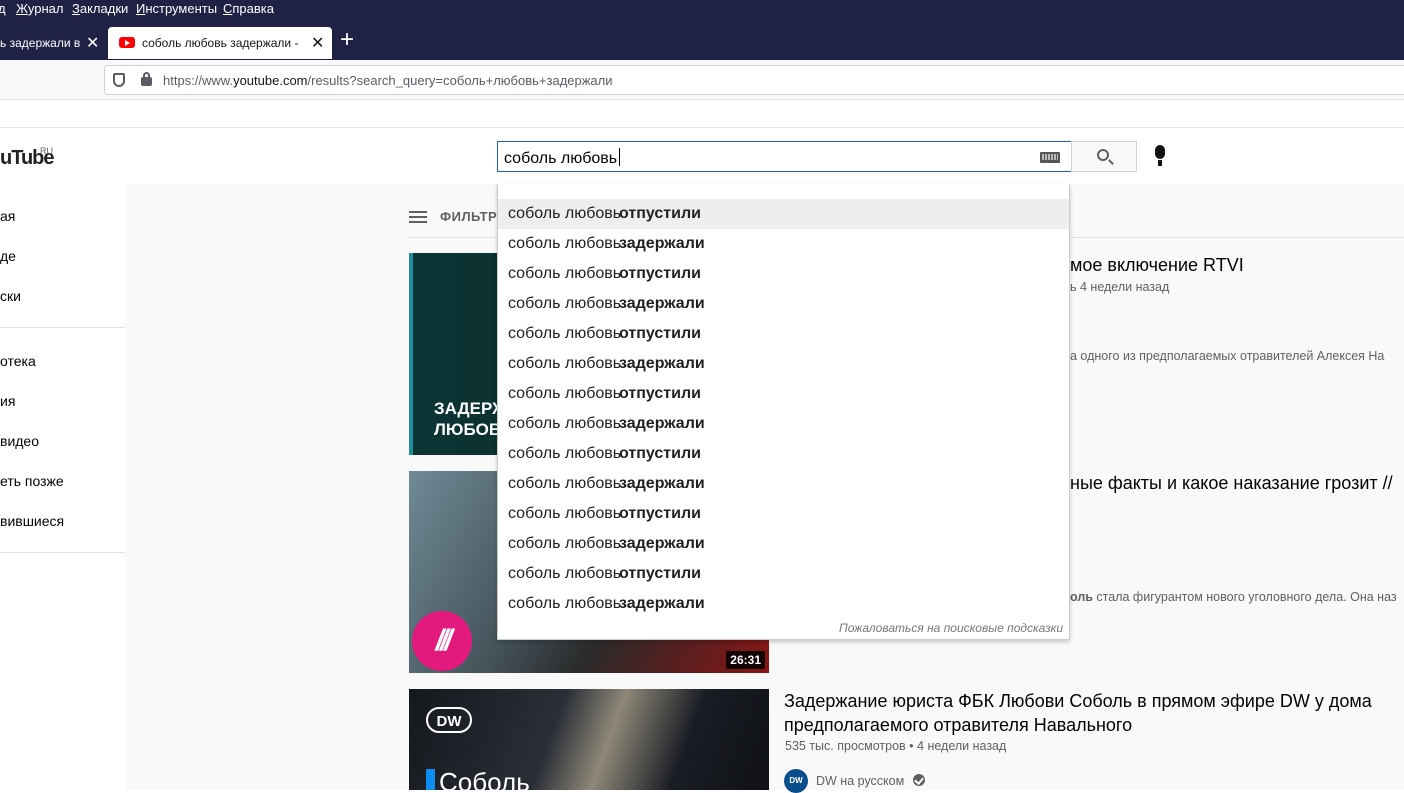 This screenshot has width=1404, height=793. What do you see at coordinates (7, 401) in the screenshot?
I see `sidebar-item-history: ия` at bounding box center [7, 401].